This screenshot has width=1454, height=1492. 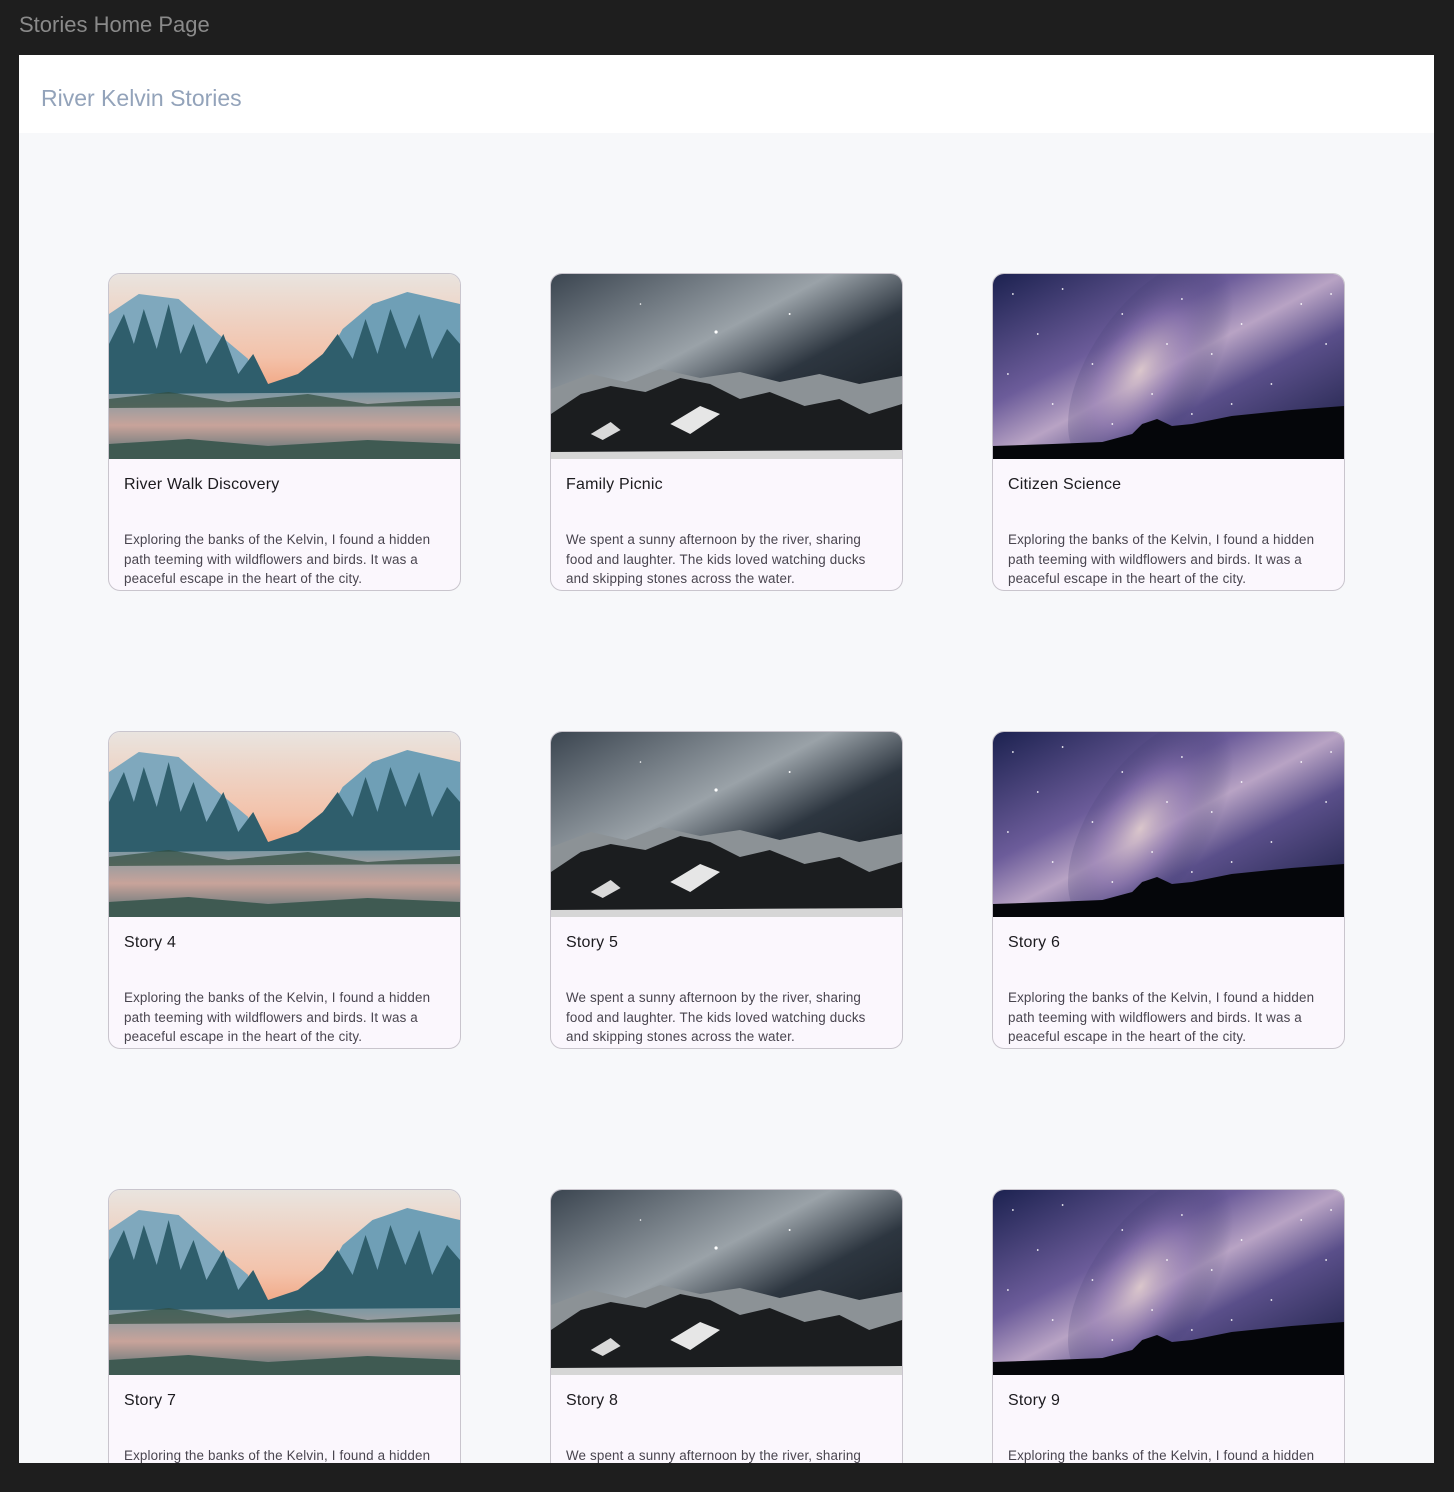 I want to click on story-title: Family Picnic, so click(x=614, y=484).